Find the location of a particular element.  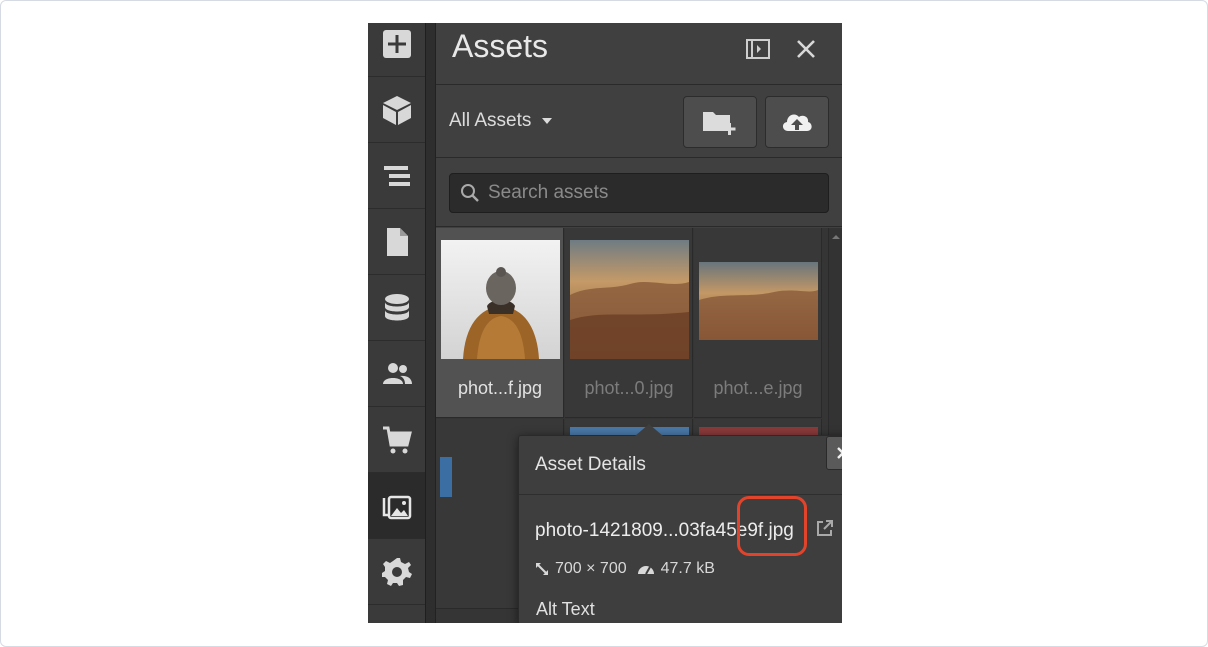

asset-tile: phot...f.jpg is located at coordinates (500, 323).